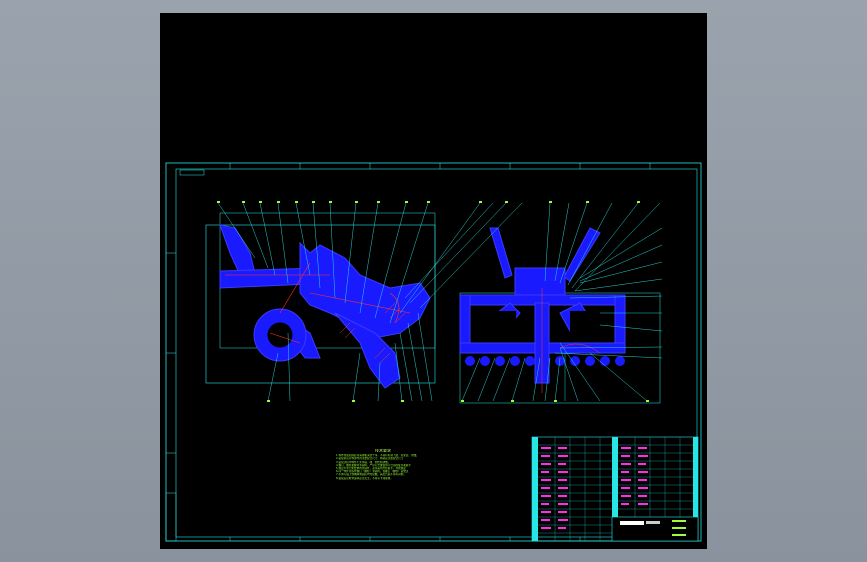 The height and width of the screenshot is (562, 867). I want to click on parts-list-table, so click(615, 489).